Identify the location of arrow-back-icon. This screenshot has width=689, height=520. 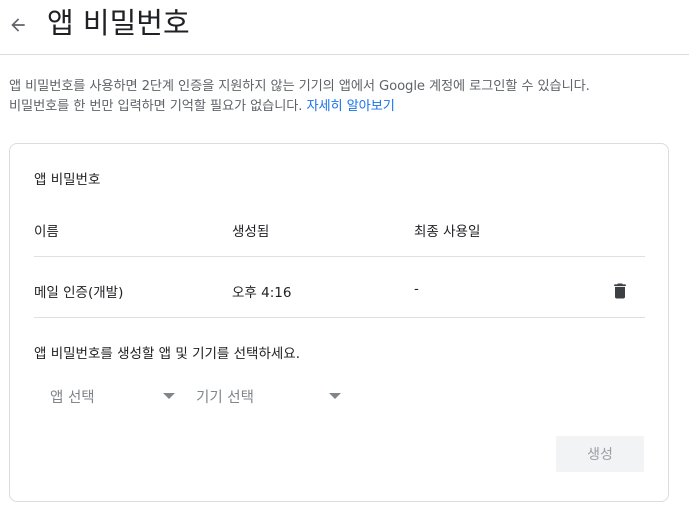
(18, 25).